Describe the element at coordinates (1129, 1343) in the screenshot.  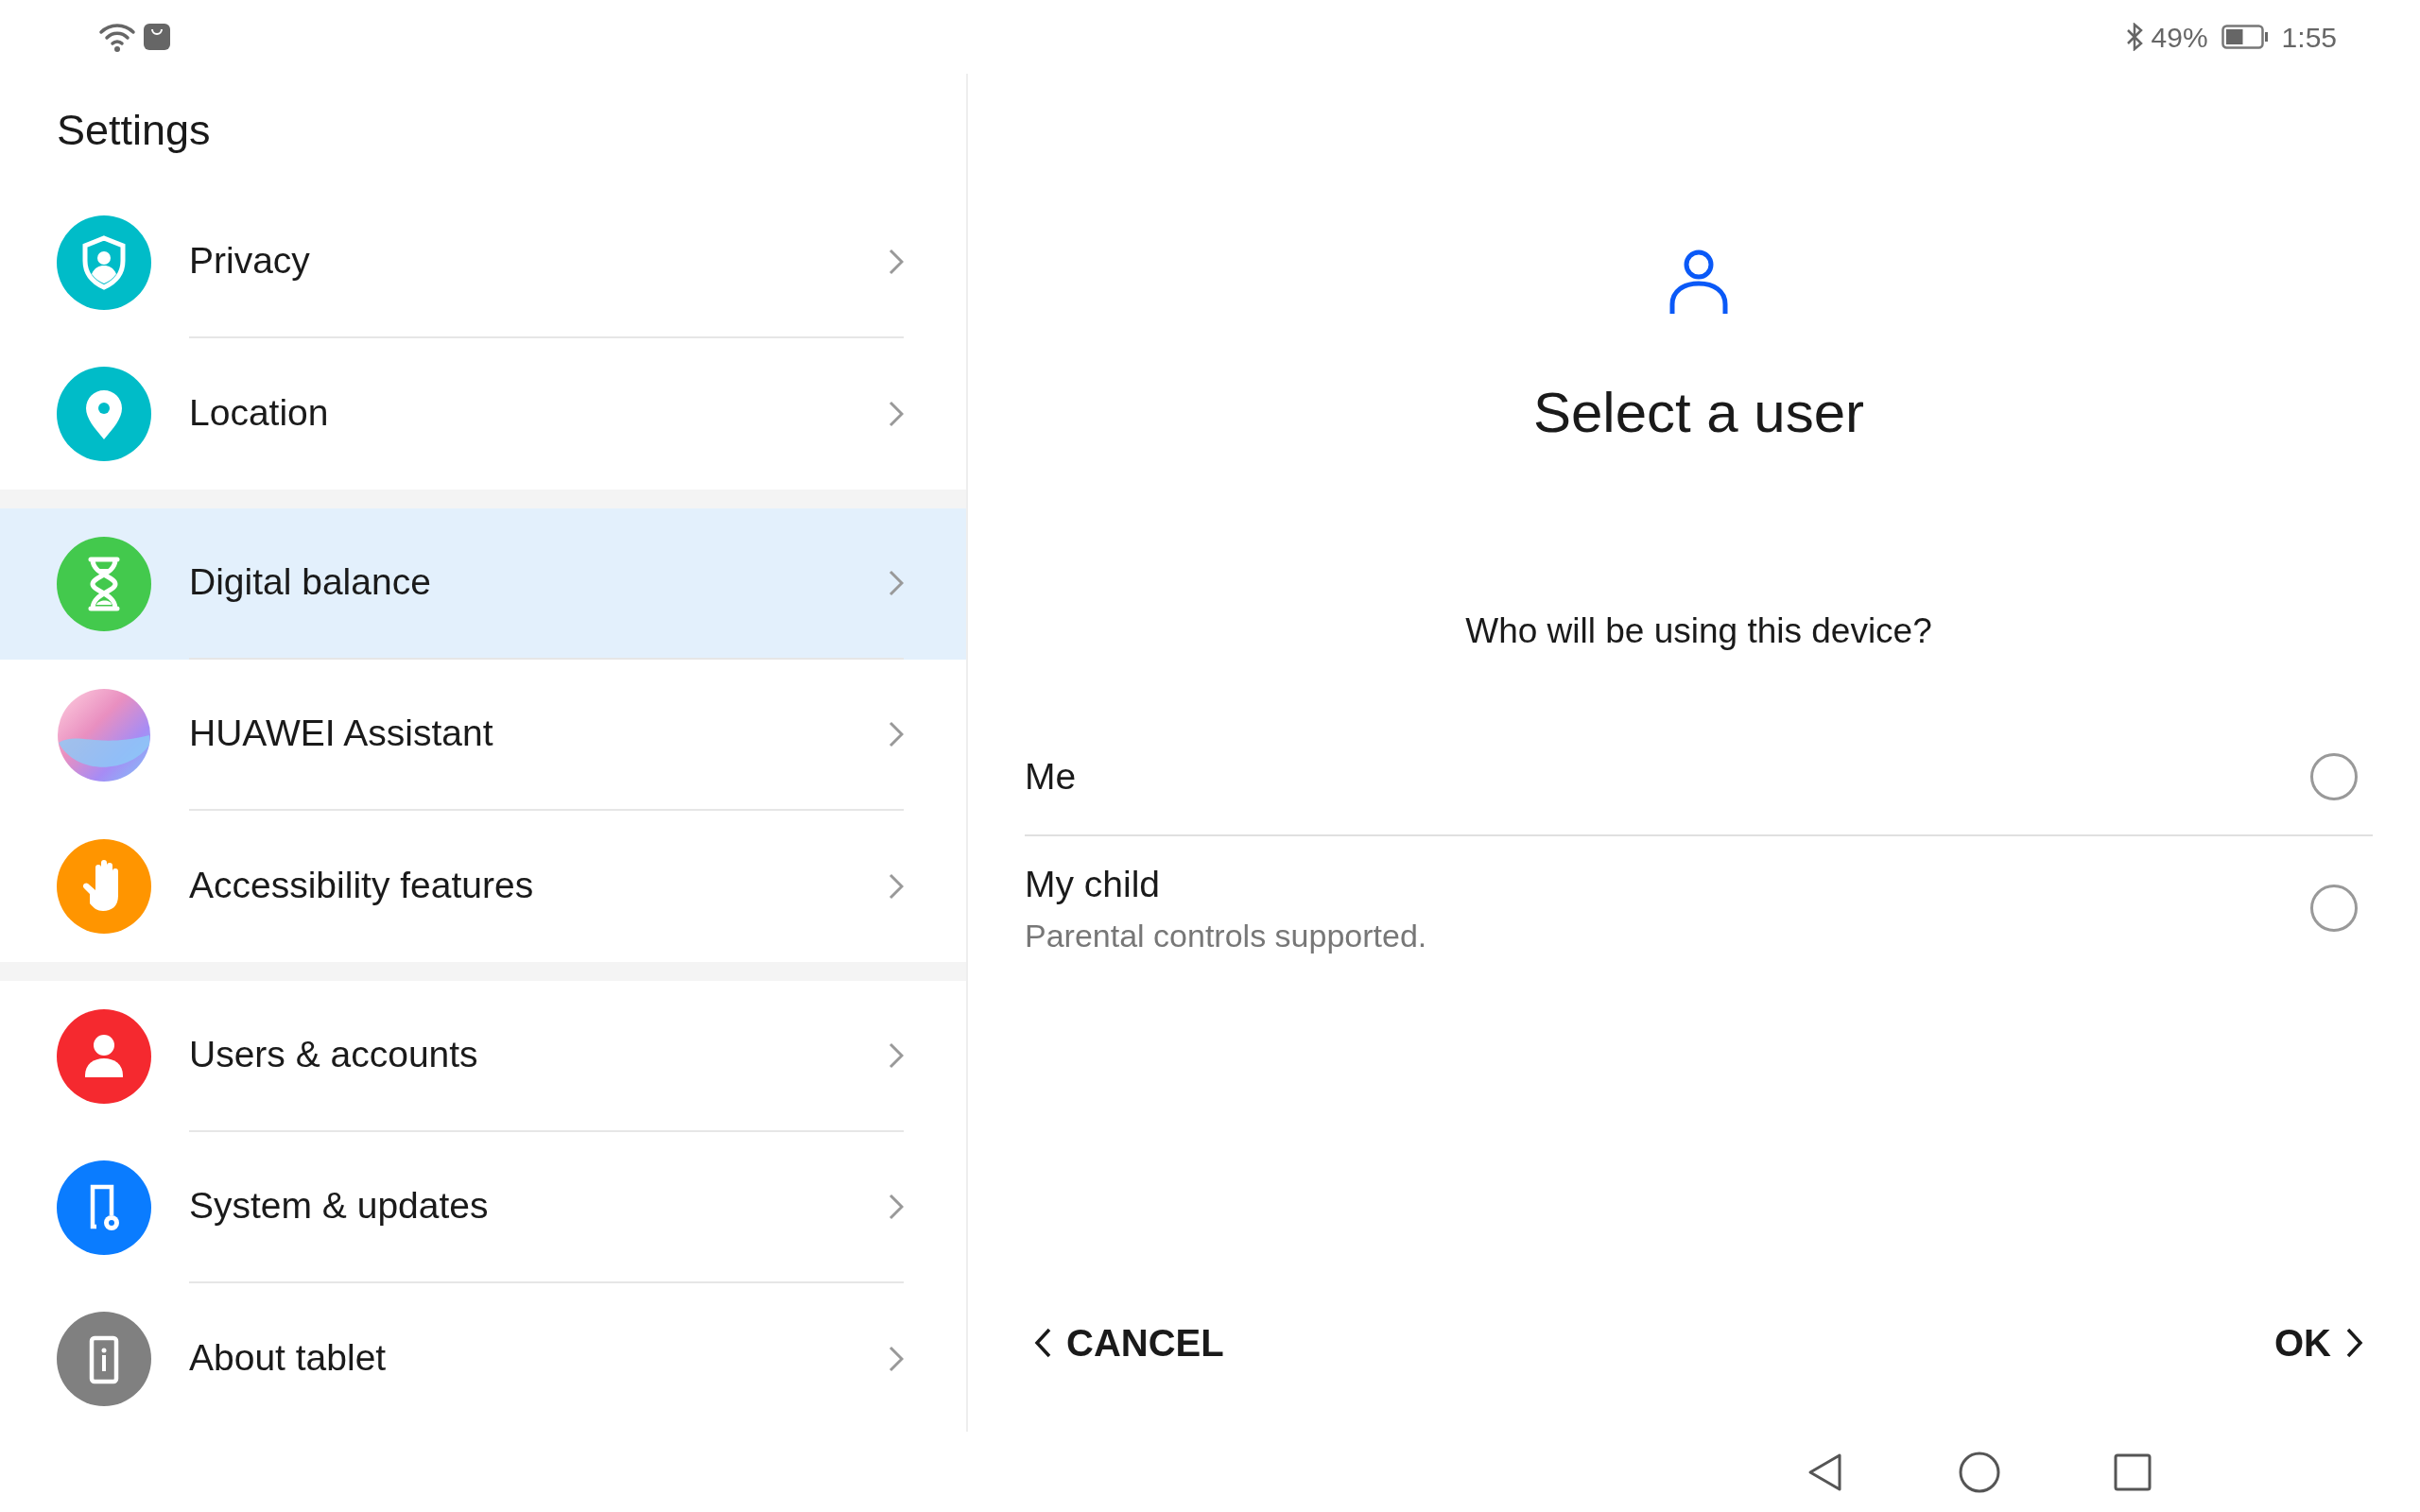
I see `cancel-button: CANCEL` at that location.